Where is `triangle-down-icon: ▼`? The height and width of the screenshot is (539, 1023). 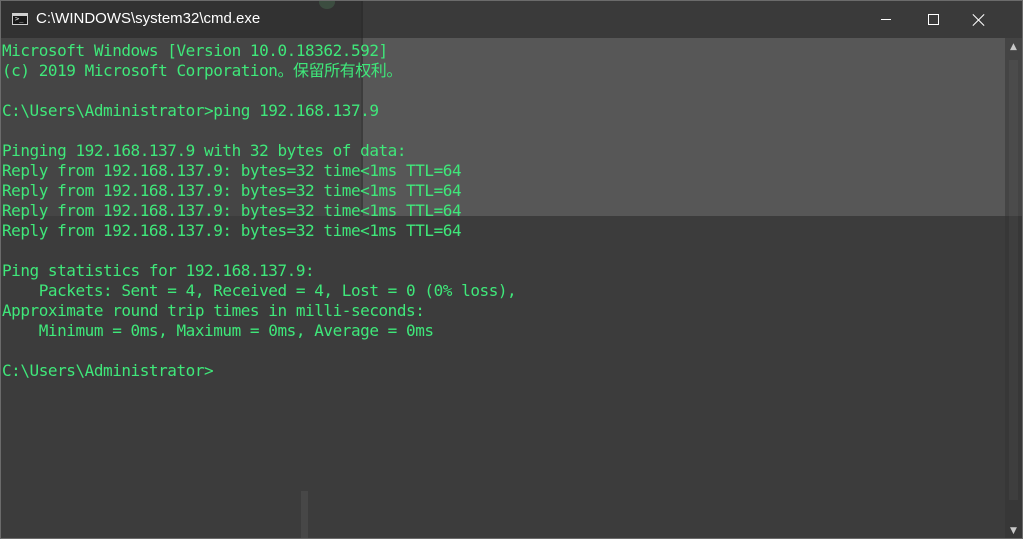
triangle-down-icon: ▼ is located at coordinates (1013, 530).